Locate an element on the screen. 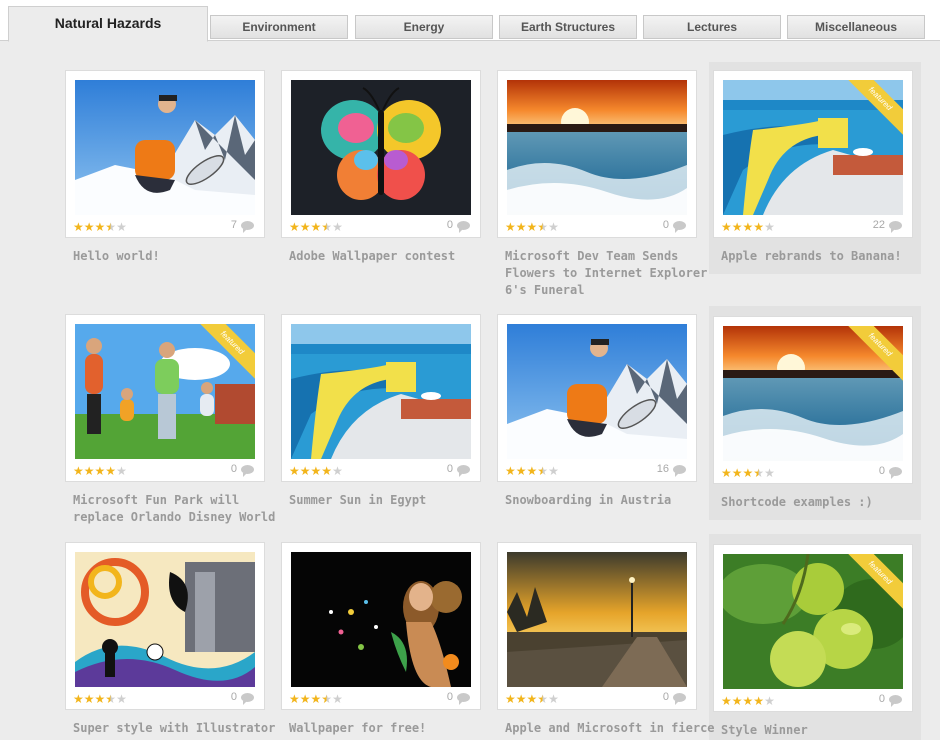  tab-energy: Energy is located at coordinates (424, 27).